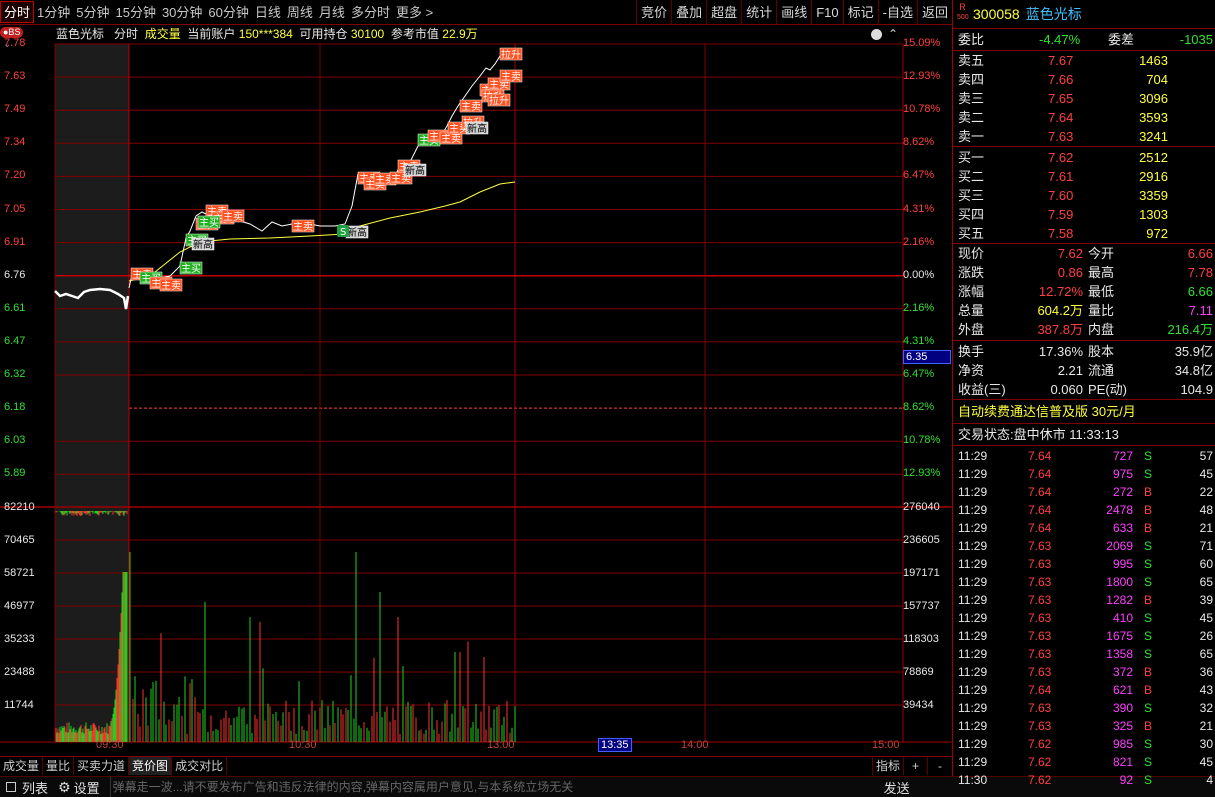 This screenshot has height=797, width=1215. Describe the element at coordinates (1085, 389) in the screenshot. I see `stat-row: 收益(三) 0.060 PE(动) 104.9` at that location.